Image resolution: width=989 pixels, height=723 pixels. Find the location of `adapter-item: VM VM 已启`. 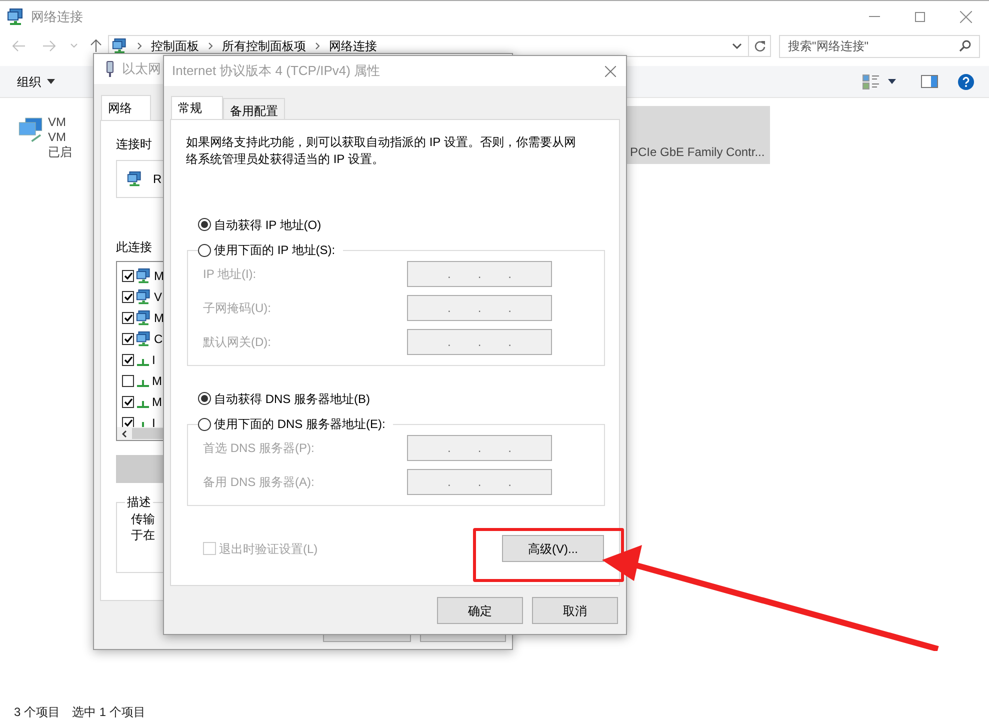

adapter-item: VM VM 已启 is located at coordinates (45, 135).